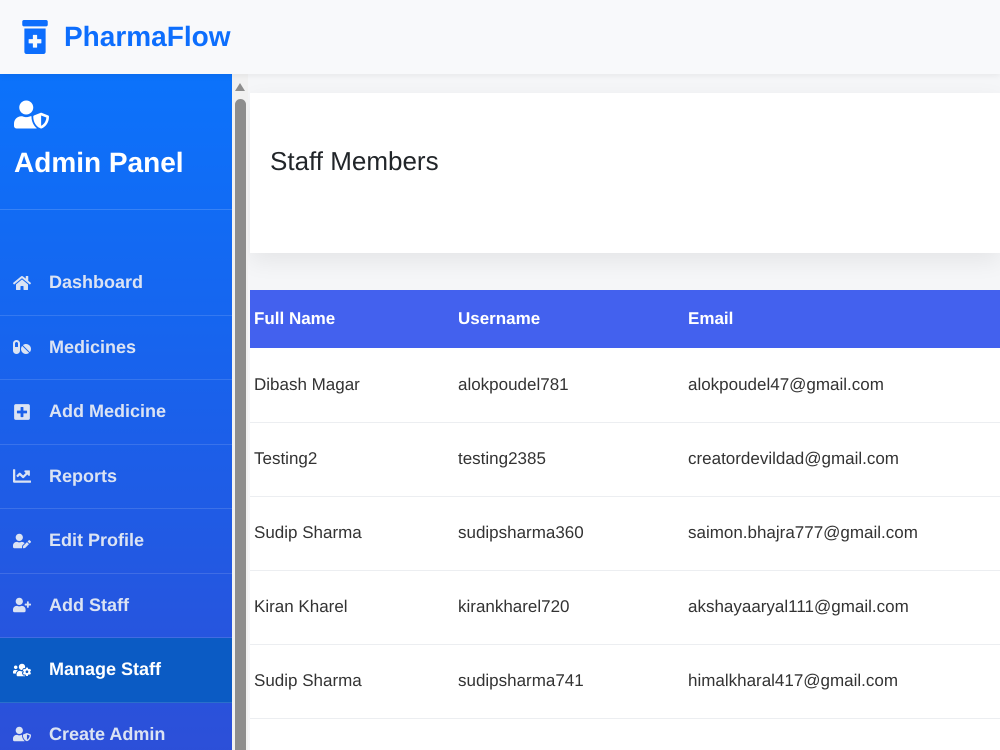  Describe the element at coordinates (22, 605) in the screenshot. I see `user-plus-icon` at that location.